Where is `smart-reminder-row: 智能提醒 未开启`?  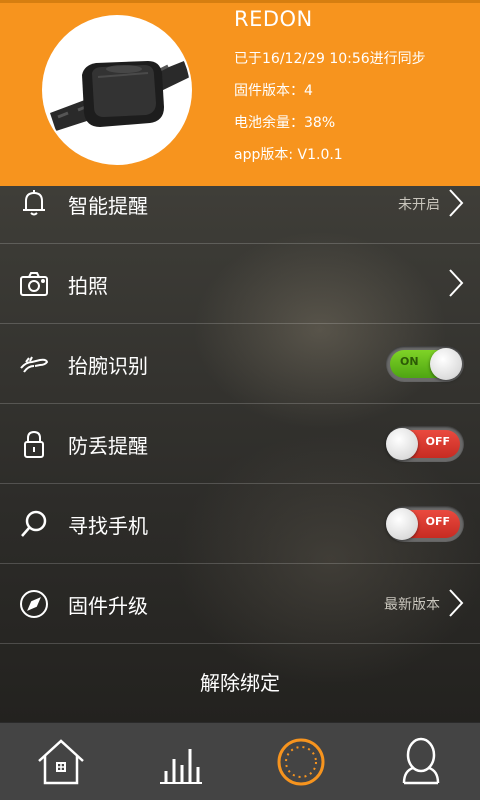
smart-reminder-row: 智能提醒 未开启 is located at coordinates (240, 204).